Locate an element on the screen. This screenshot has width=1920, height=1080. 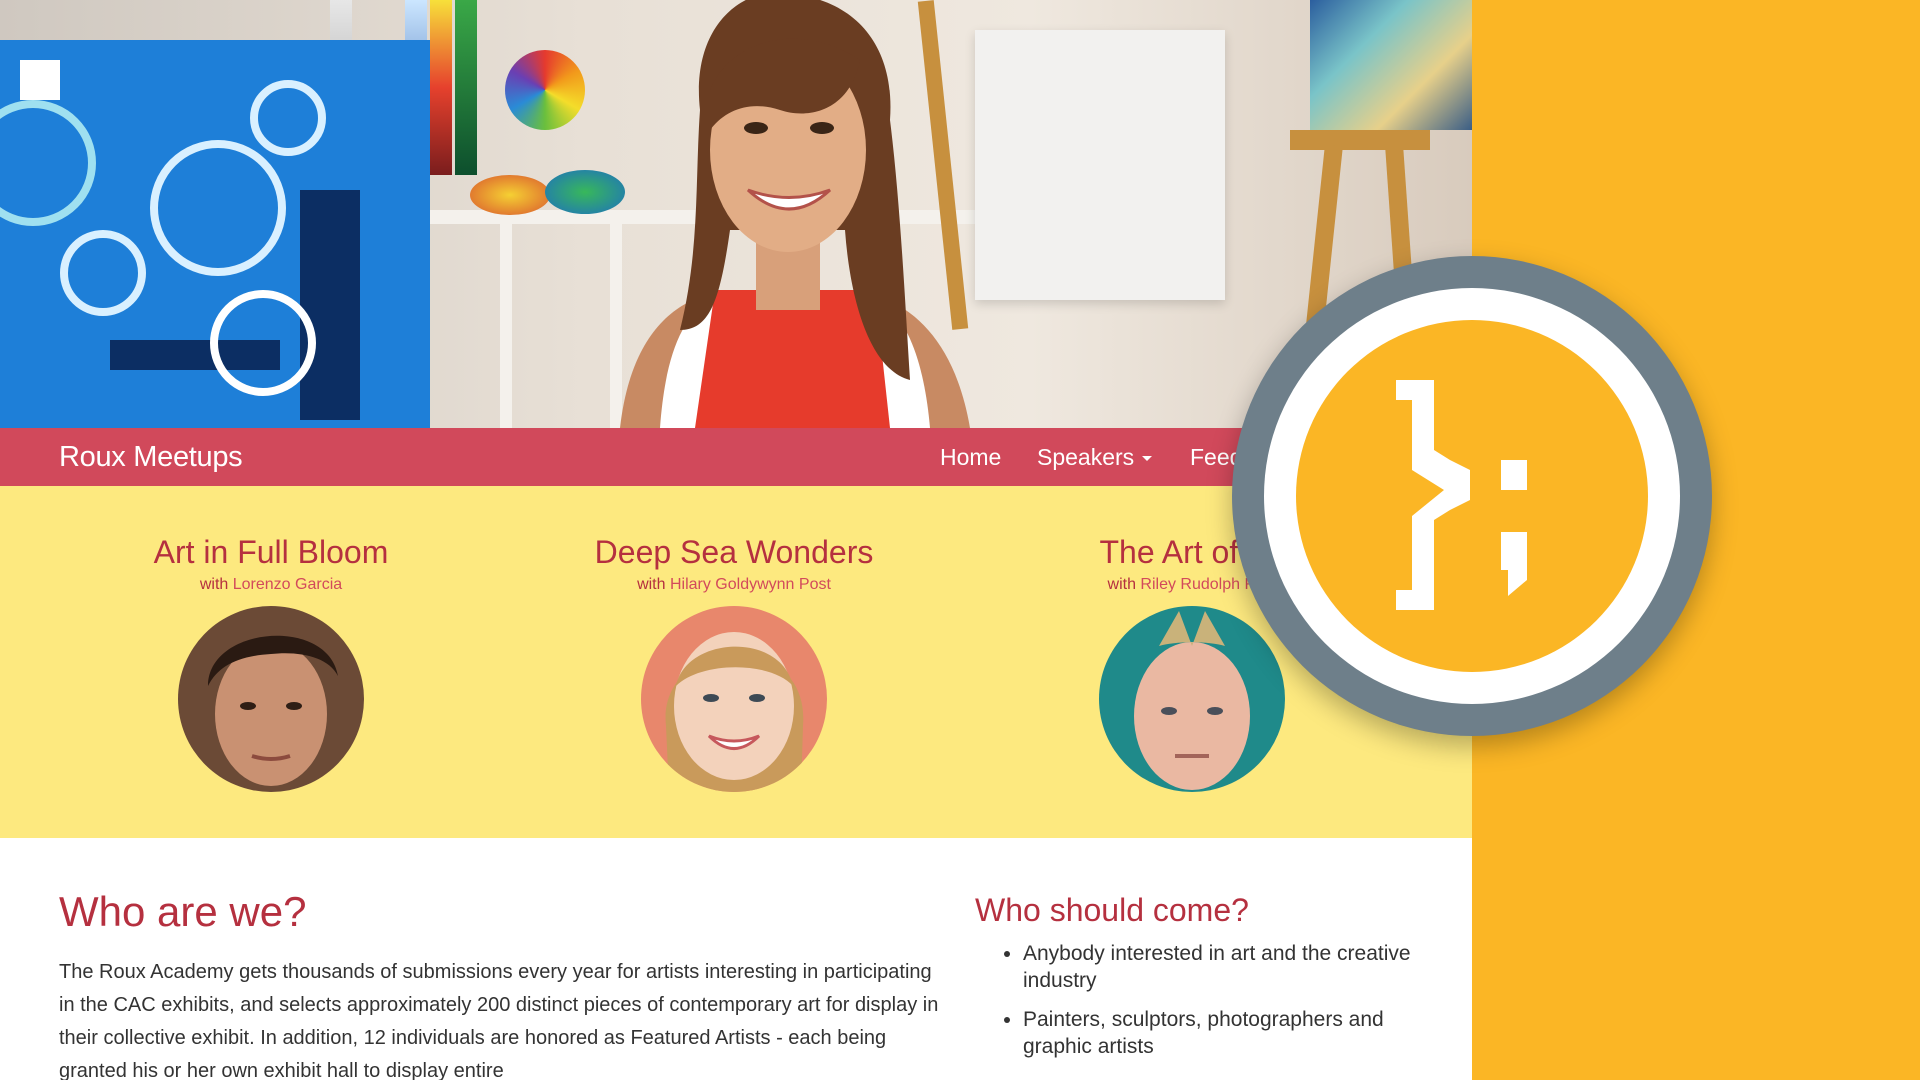
logo-core is located at coordinates (1472, 496).